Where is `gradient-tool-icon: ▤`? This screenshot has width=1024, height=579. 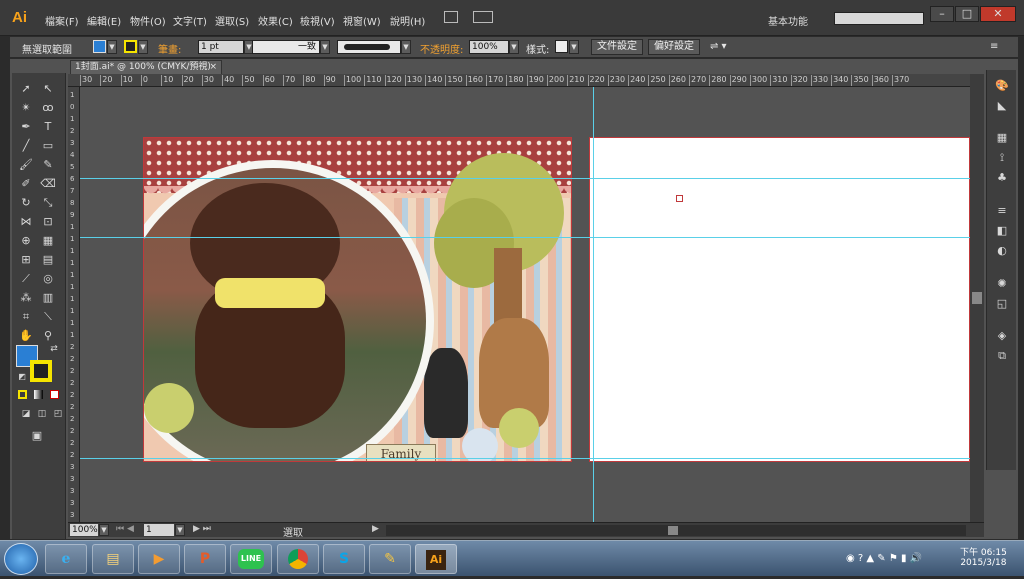
gradient-tool-icon: ▤ is located at coordinates (48, 260).